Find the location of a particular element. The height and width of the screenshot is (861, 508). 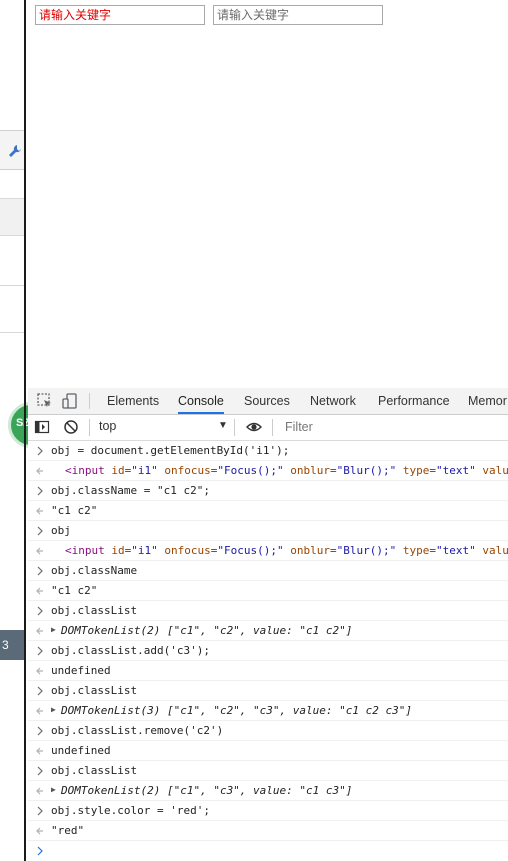

chevron-down-icon: ▼ is located at coordinates (223, 425).